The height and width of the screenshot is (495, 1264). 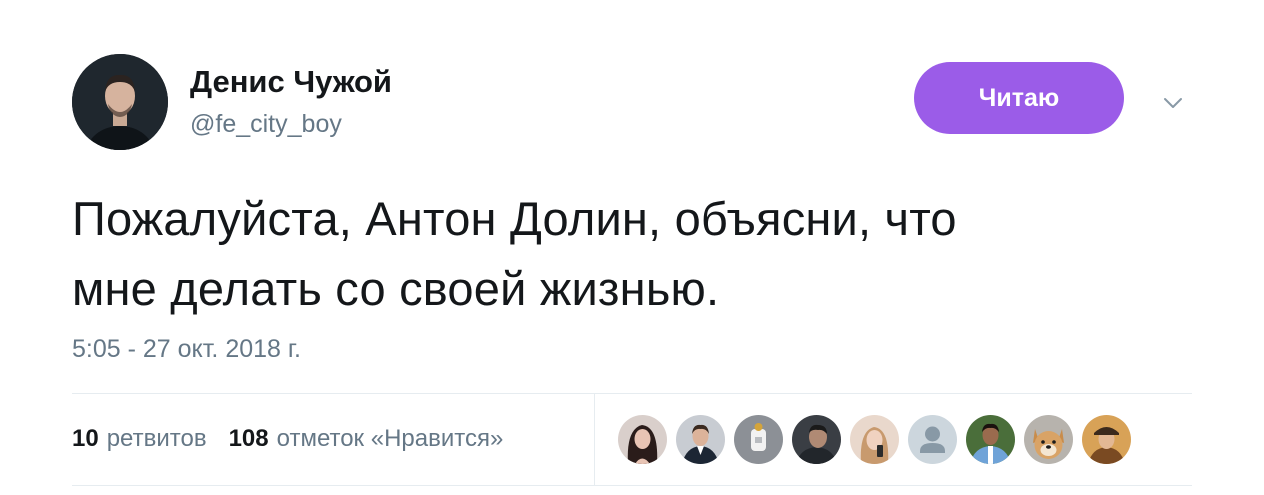 I want to click on author-avatar, so click(x=120, y=102).